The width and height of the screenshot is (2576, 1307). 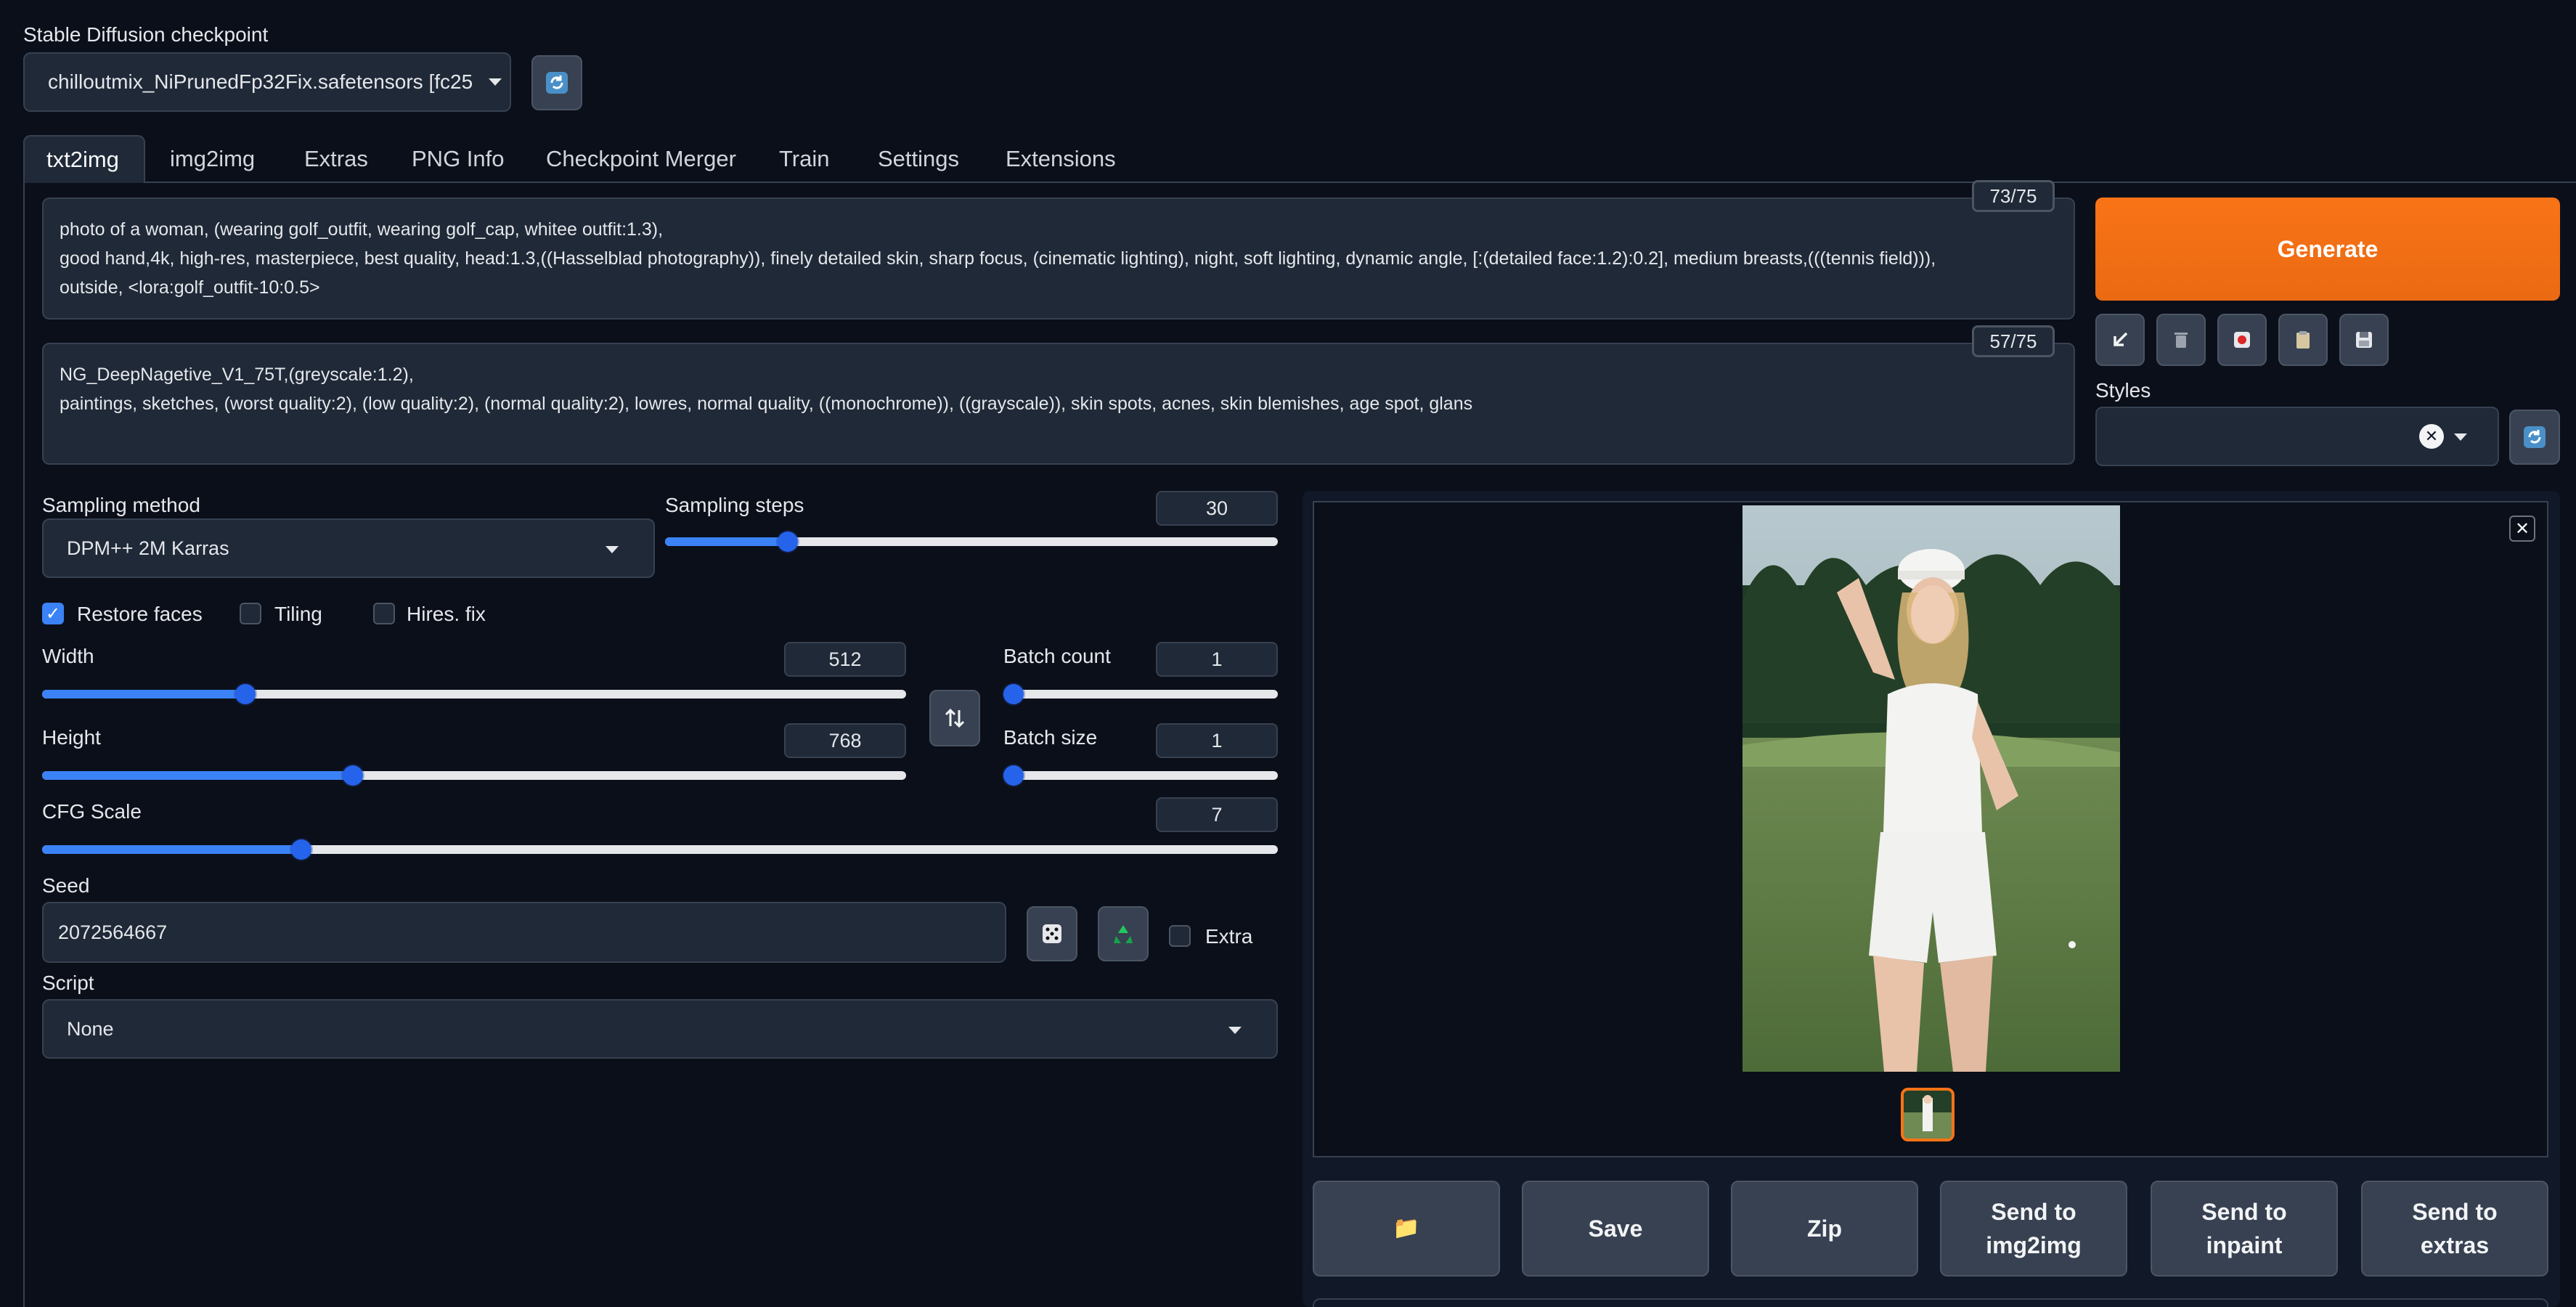 I want to click on save-style-button, so click(x=2364, y=340).